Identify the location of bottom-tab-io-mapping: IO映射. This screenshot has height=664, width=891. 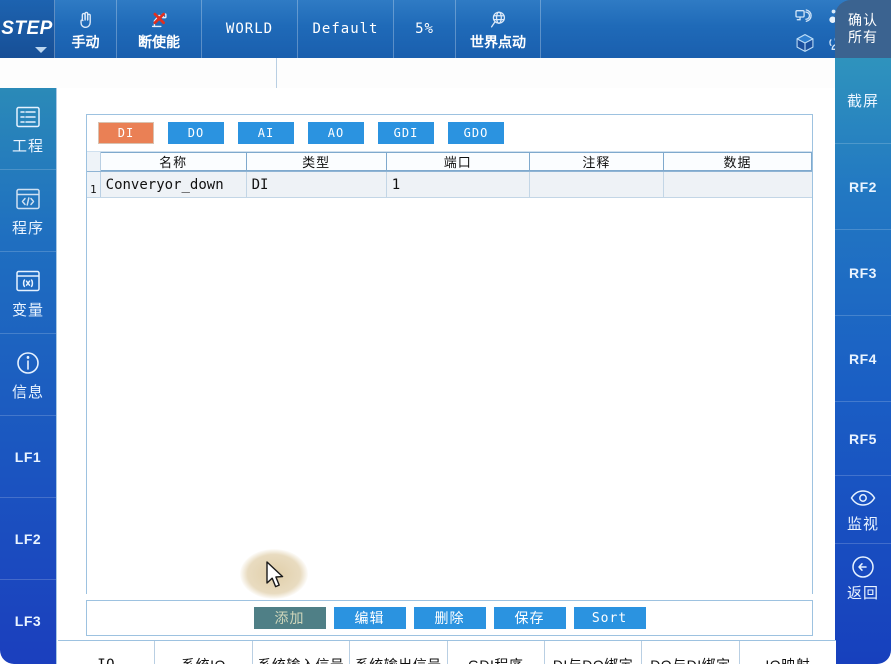
(787, 652).